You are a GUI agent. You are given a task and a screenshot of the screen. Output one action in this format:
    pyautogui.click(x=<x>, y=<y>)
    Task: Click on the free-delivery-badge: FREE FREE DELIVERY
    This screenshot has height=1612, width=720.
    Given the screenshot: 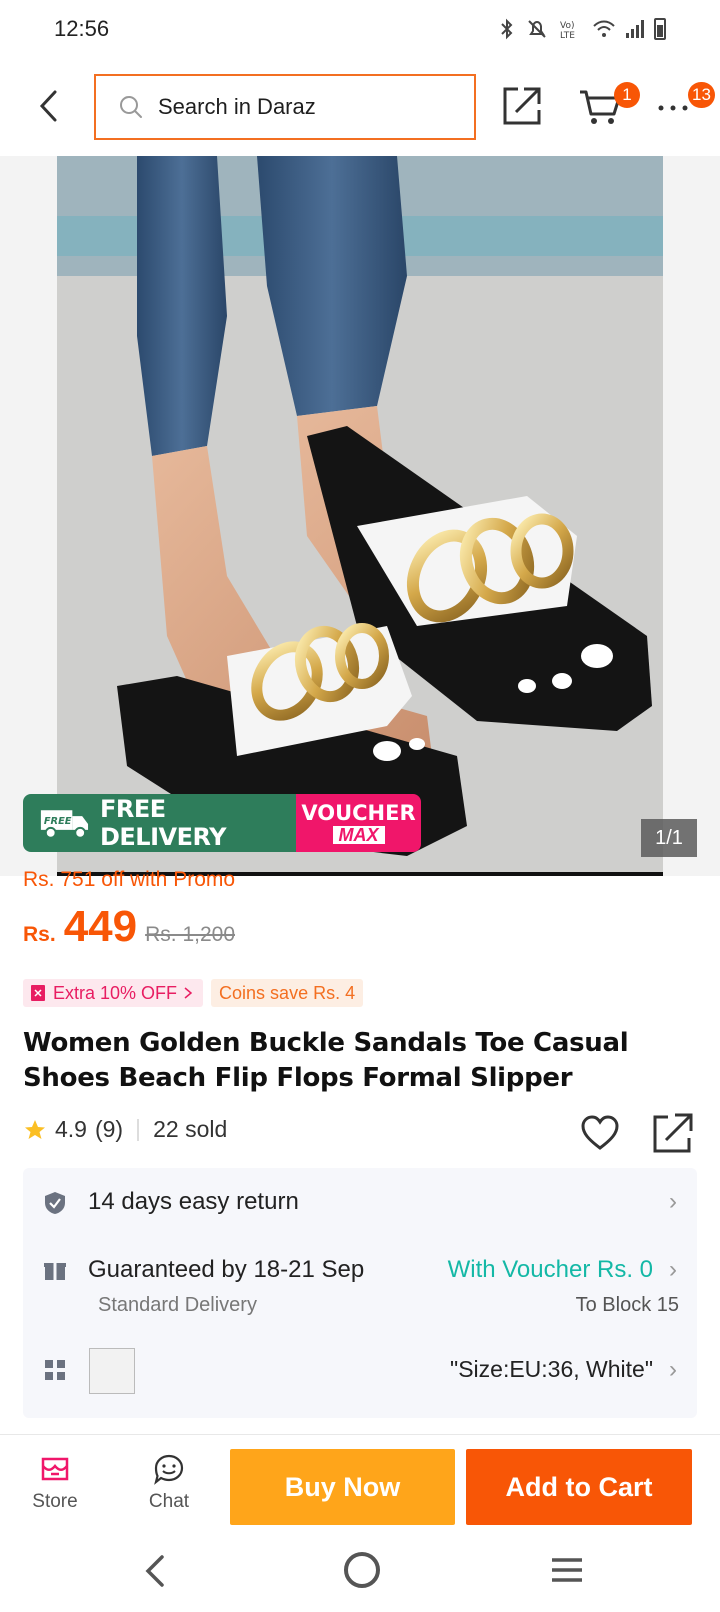 What is the action you would take?
    pyautogui.click(x=159, y=823)
    